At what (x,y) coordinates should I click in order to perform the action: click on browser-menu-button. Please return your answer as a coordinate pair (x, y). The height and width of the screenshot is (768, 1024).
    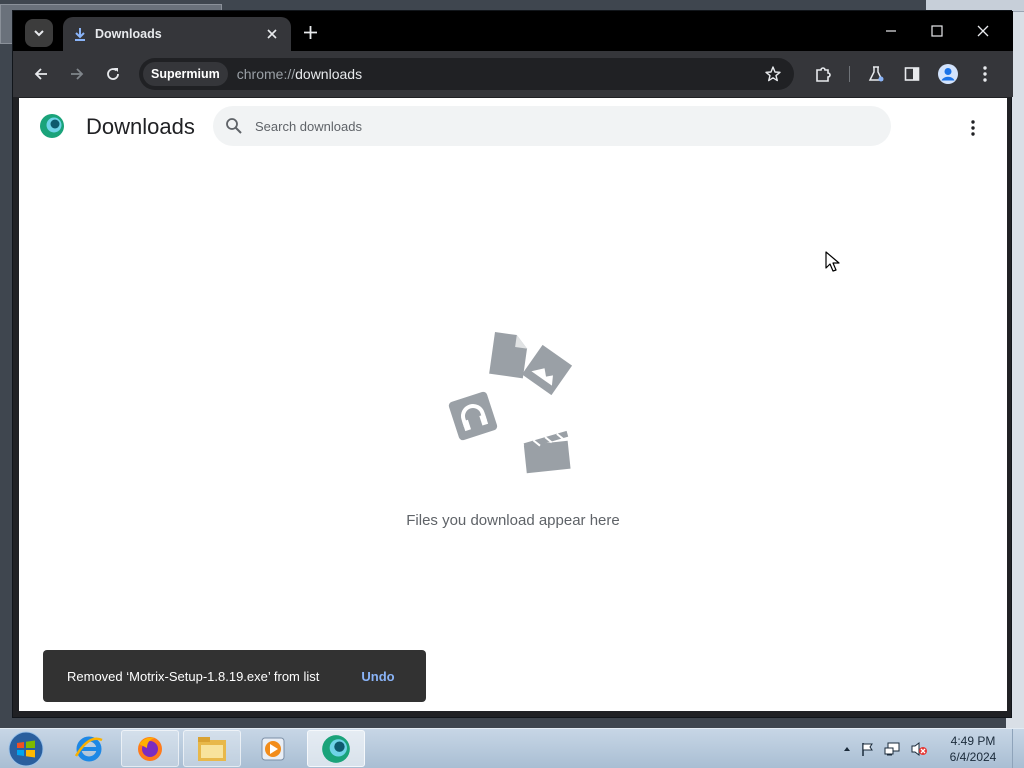
    Looking at the image, I should click on (985, 74).